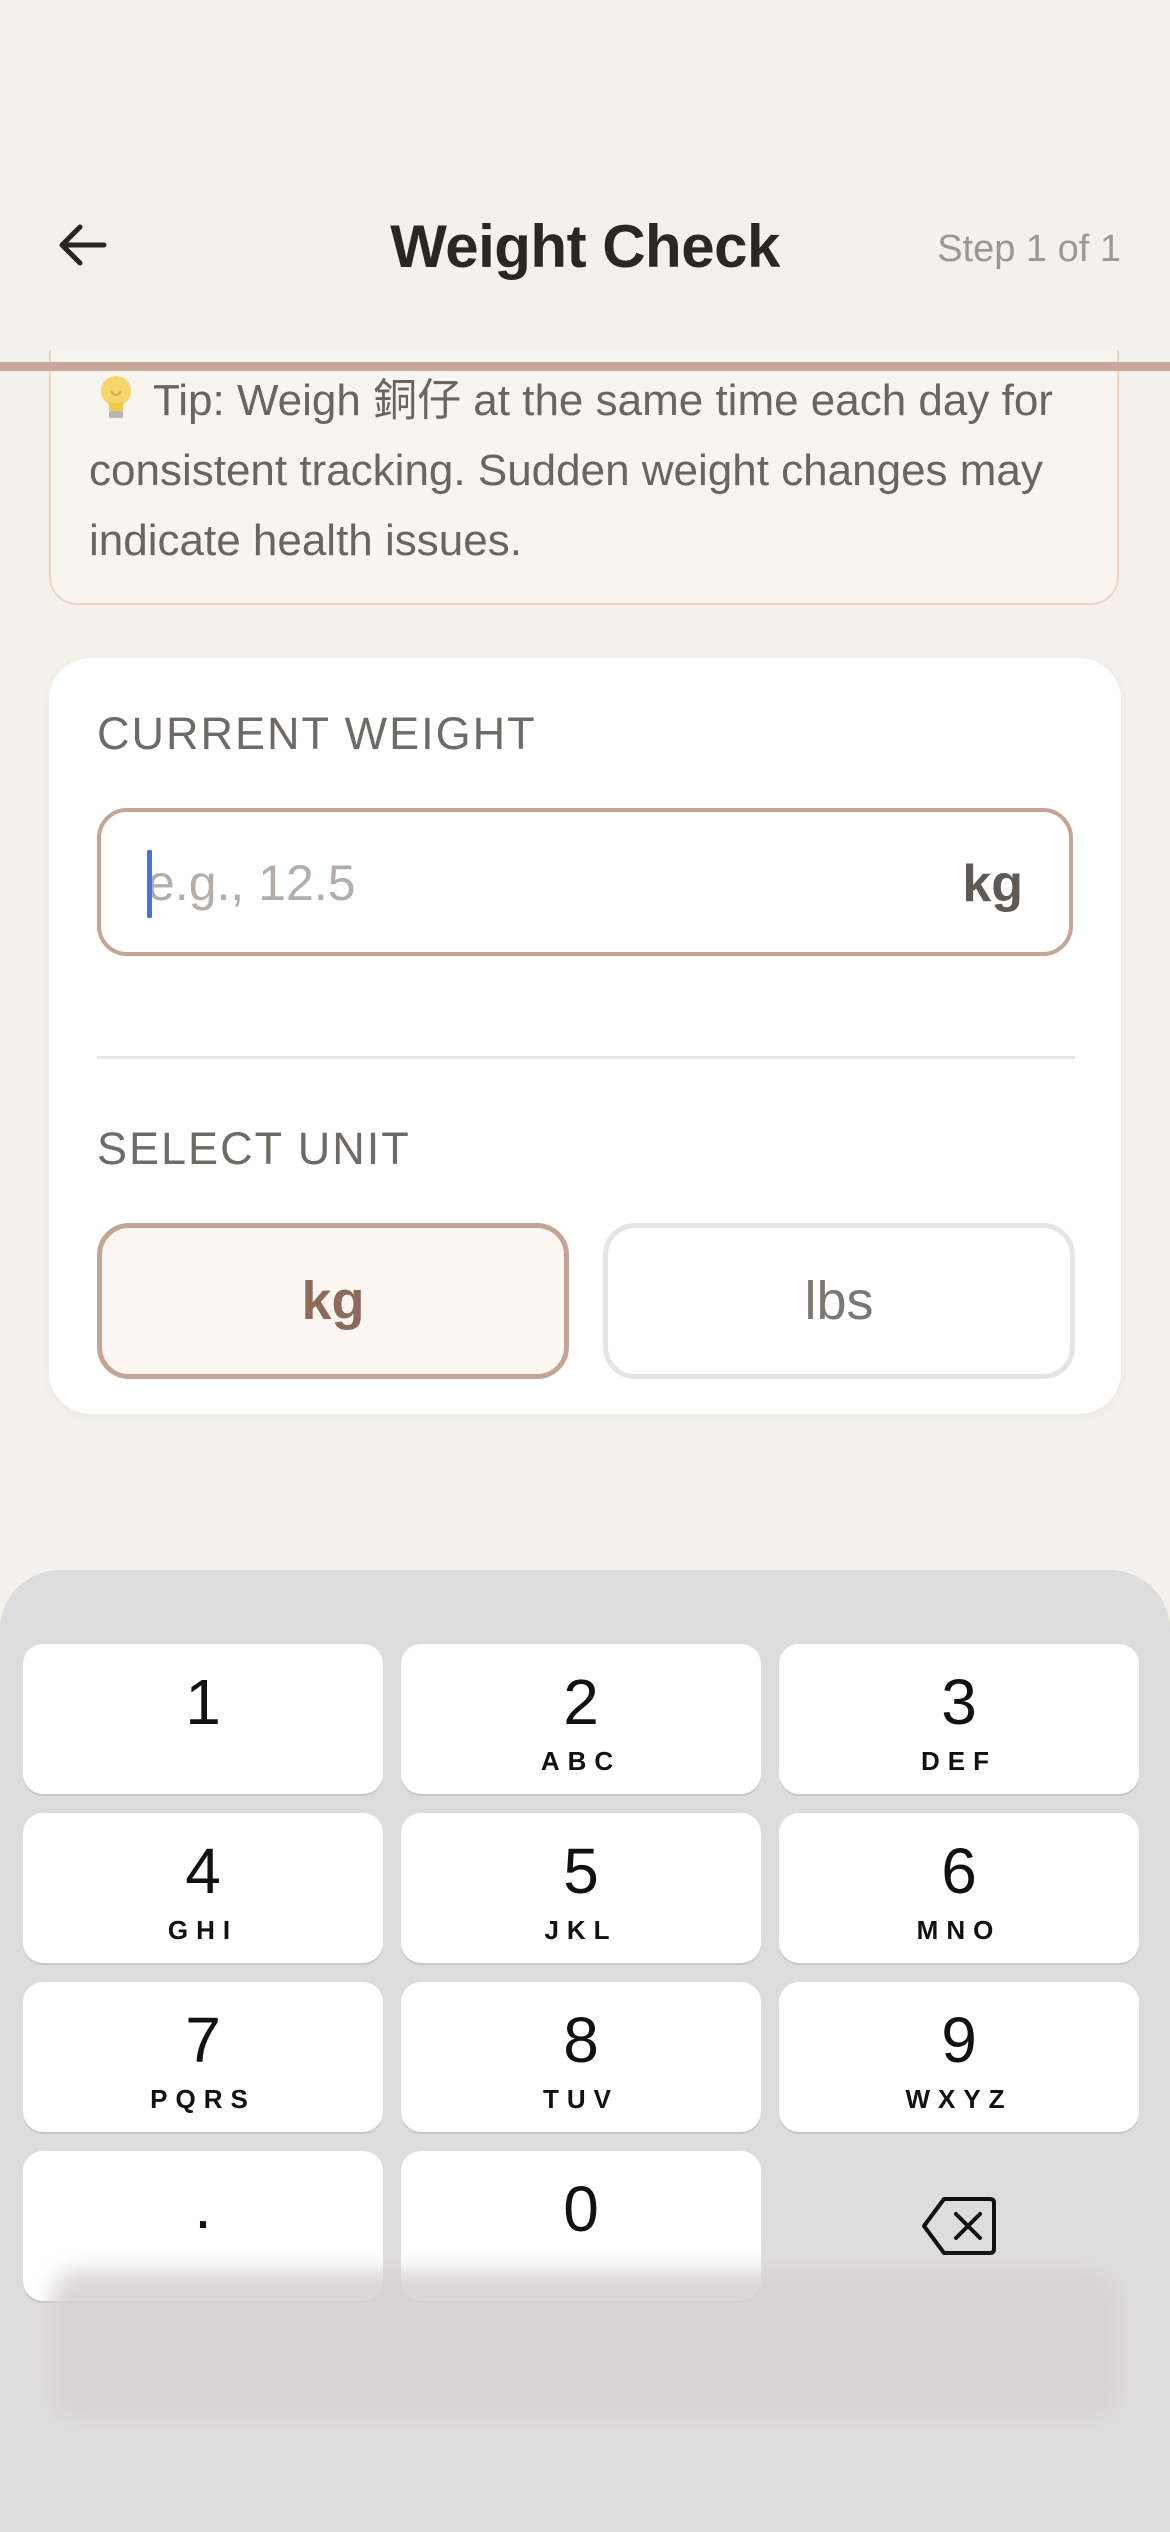 The height and width of the screenshot is (2532, 1170). What do you see at coordinates (585, 2345) in the screenshot?
I see `keyboard-bottom-bar` at bounding box center [585, 2345].